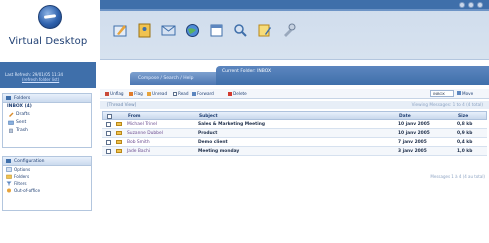 The height and width of the screenshot is (243, 489). What do you see at coordinates (204, 30) in the screenshot?
I see `main-toolbar` at bounding box center [204, 30].